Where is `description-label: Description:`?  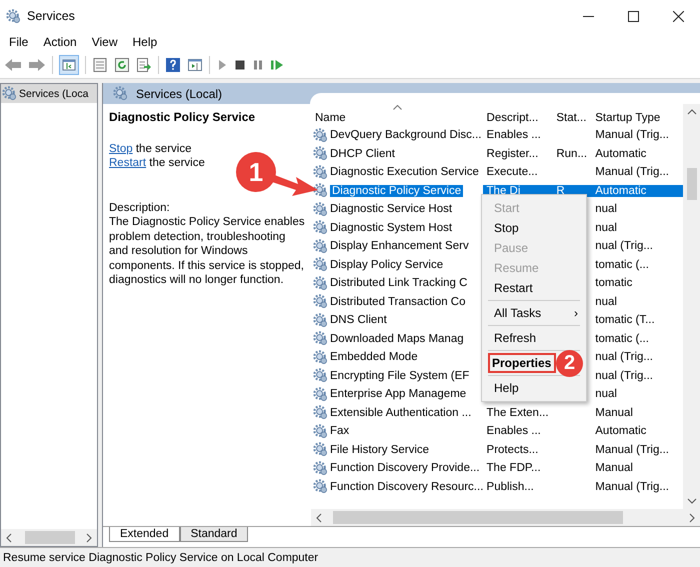 description-label: Description: is located at coordinates (140, 207).